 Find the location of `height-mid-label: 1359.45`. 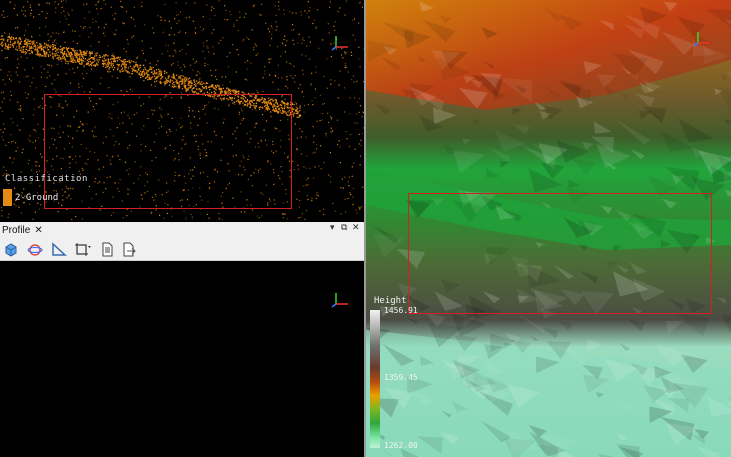

height-mid-label: 1359.45 is located at coordinates (401, 377).